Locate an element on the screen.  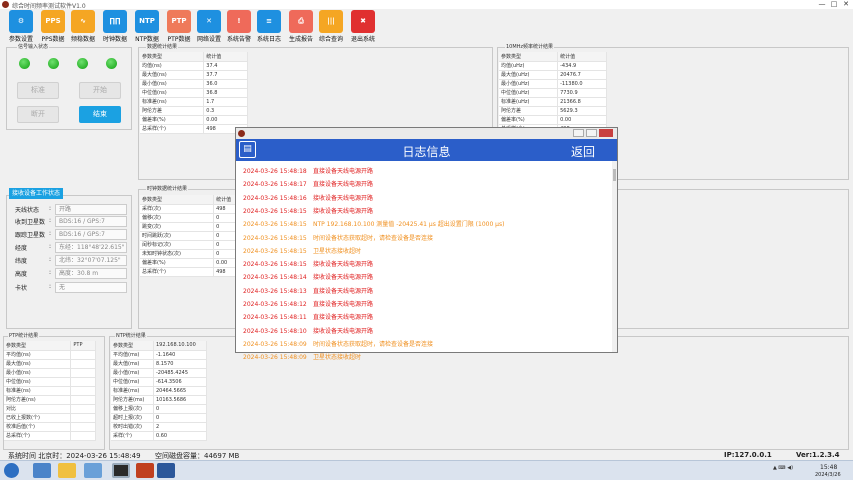
log-scrollbar is located at coordinates (614, 256).